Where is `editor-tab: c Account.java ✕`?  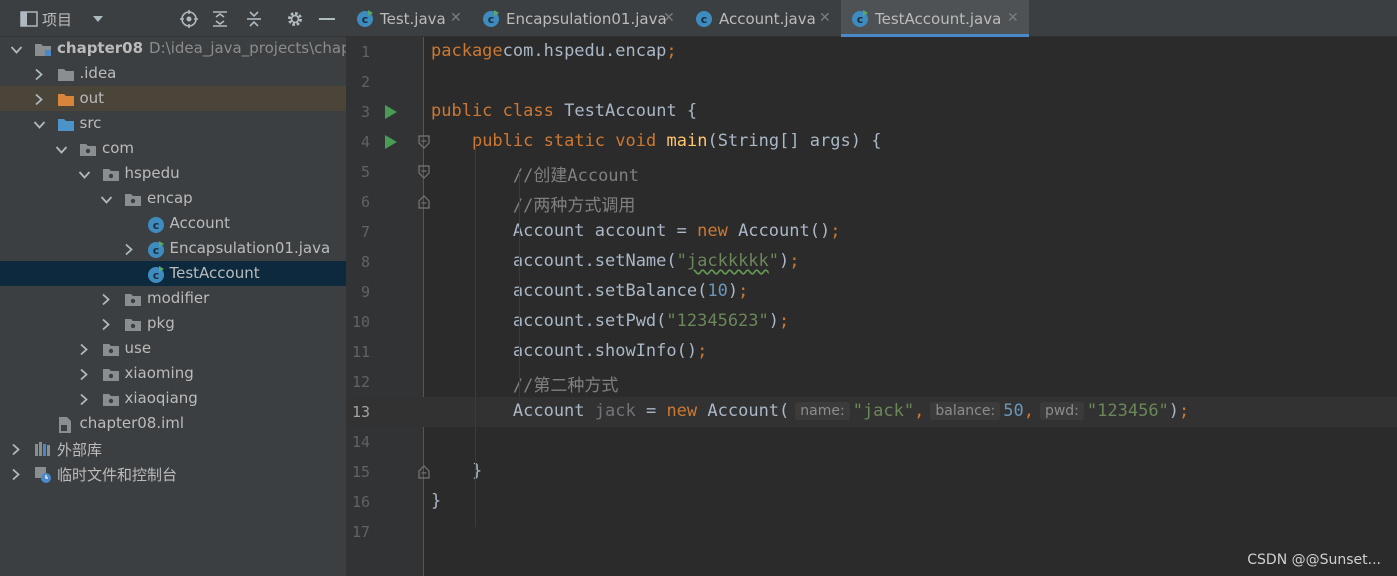 editor-tab: c Account.java ✕ is located at coordinates (763, 18).